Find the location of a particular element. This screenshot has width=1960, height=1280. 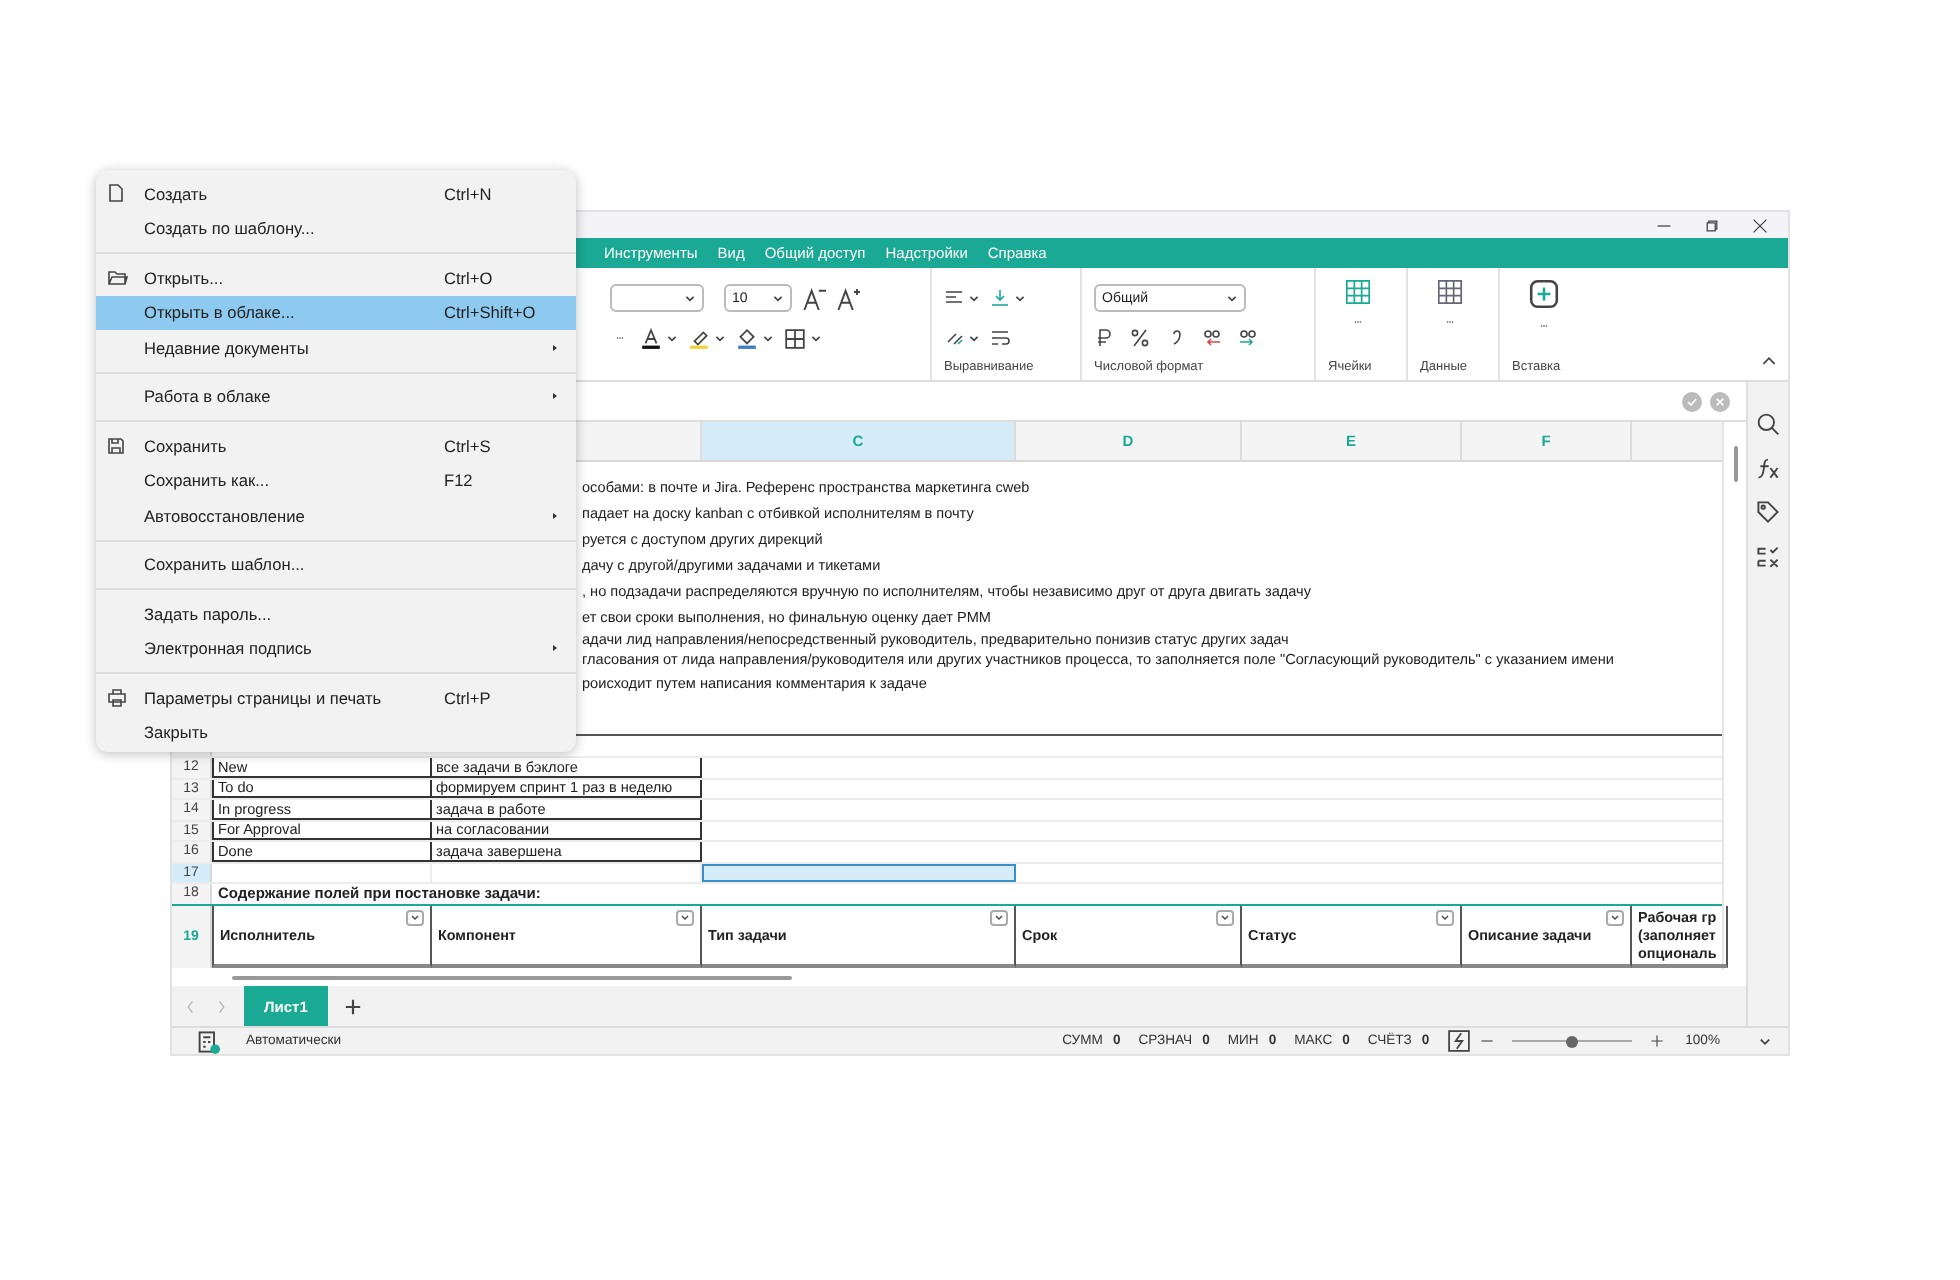

decrease-decimal-icon is located at coordinates (1212, 338).